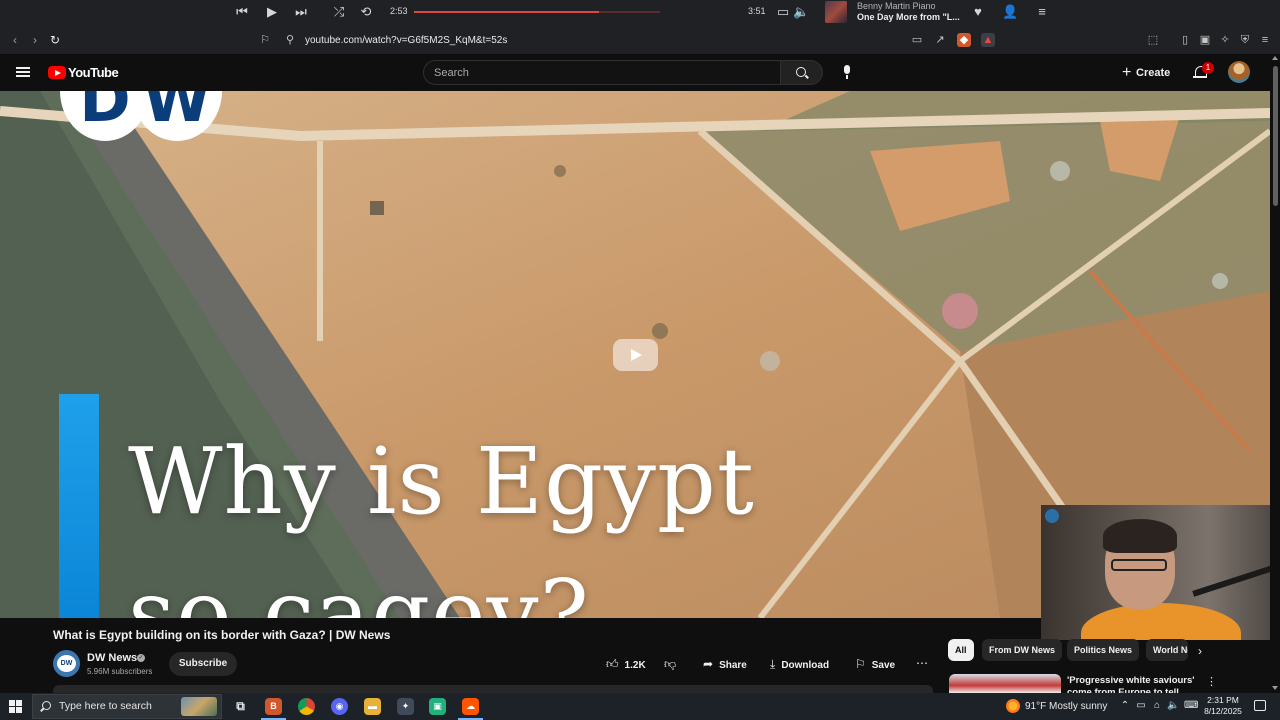  I want to click on media-progress-fill, so click(506, 12).